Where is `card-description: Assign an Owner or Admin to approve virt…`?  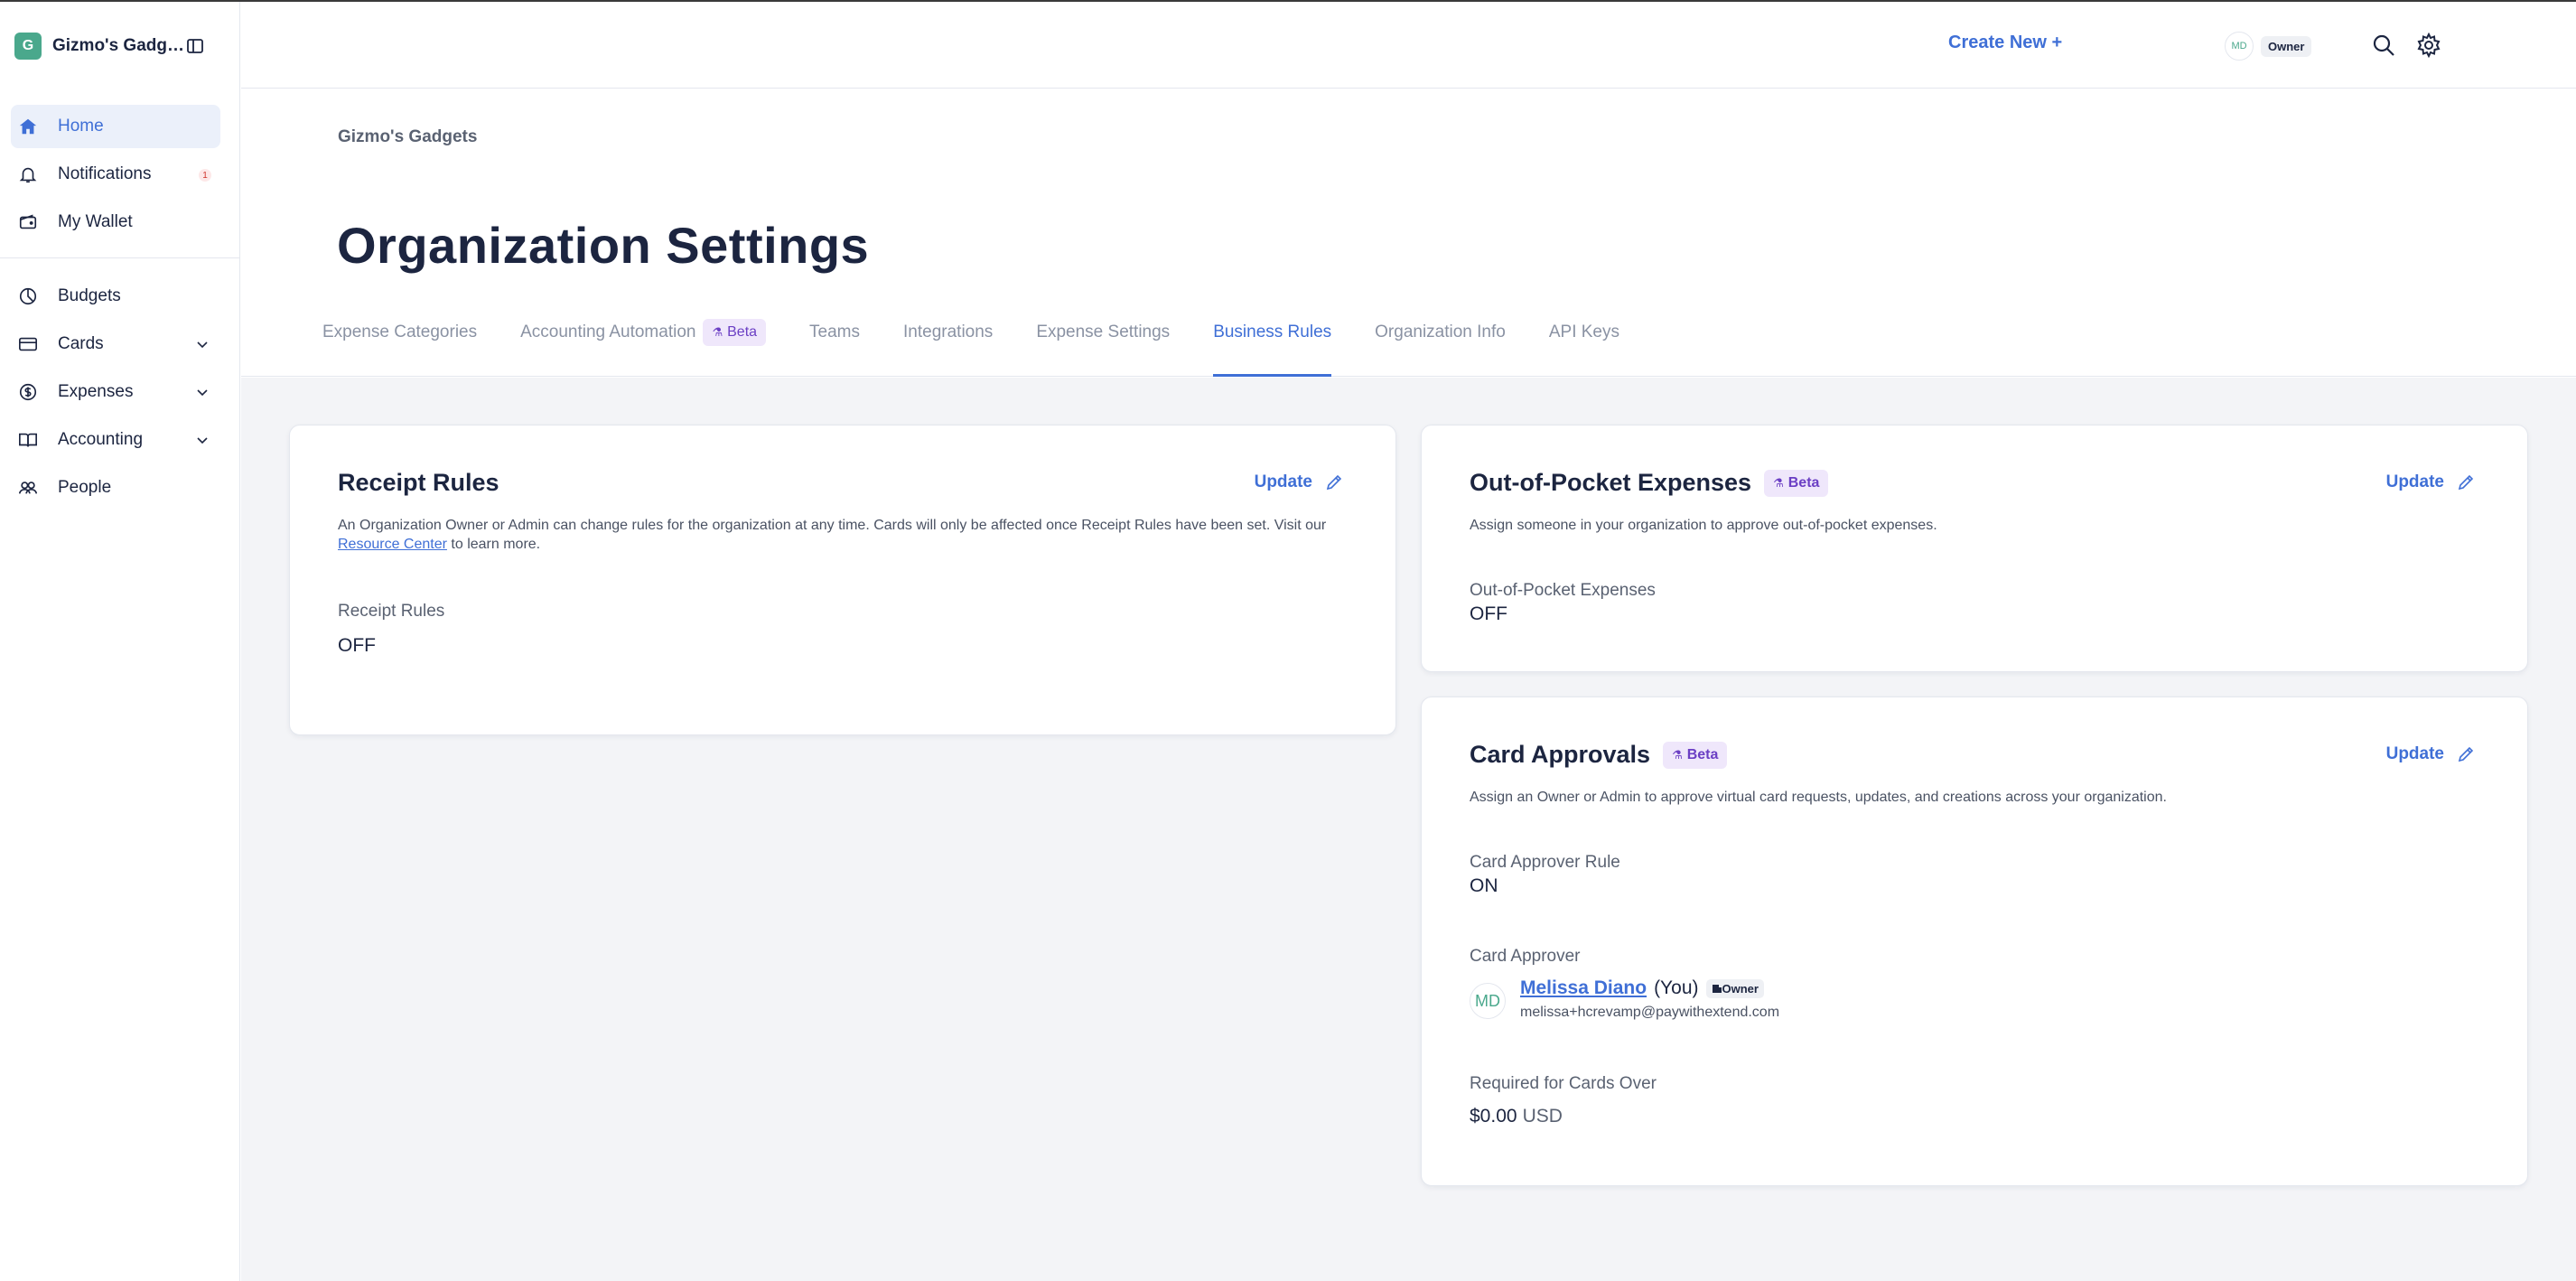
card-description: Assign an Owner or Admin to approve virt… is located at coordinates (1818, 797).